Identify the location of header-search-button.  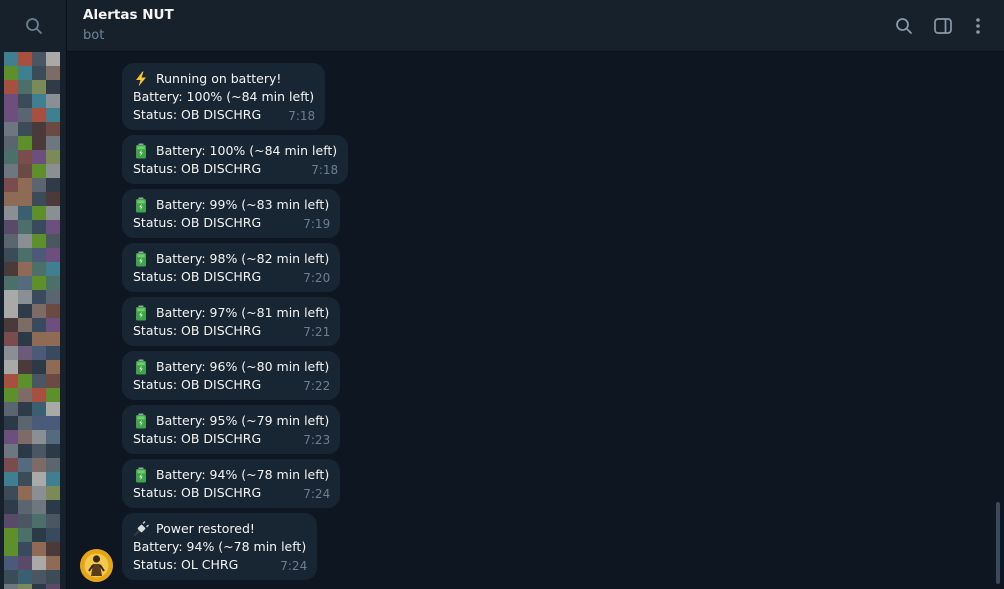
(904, 26).